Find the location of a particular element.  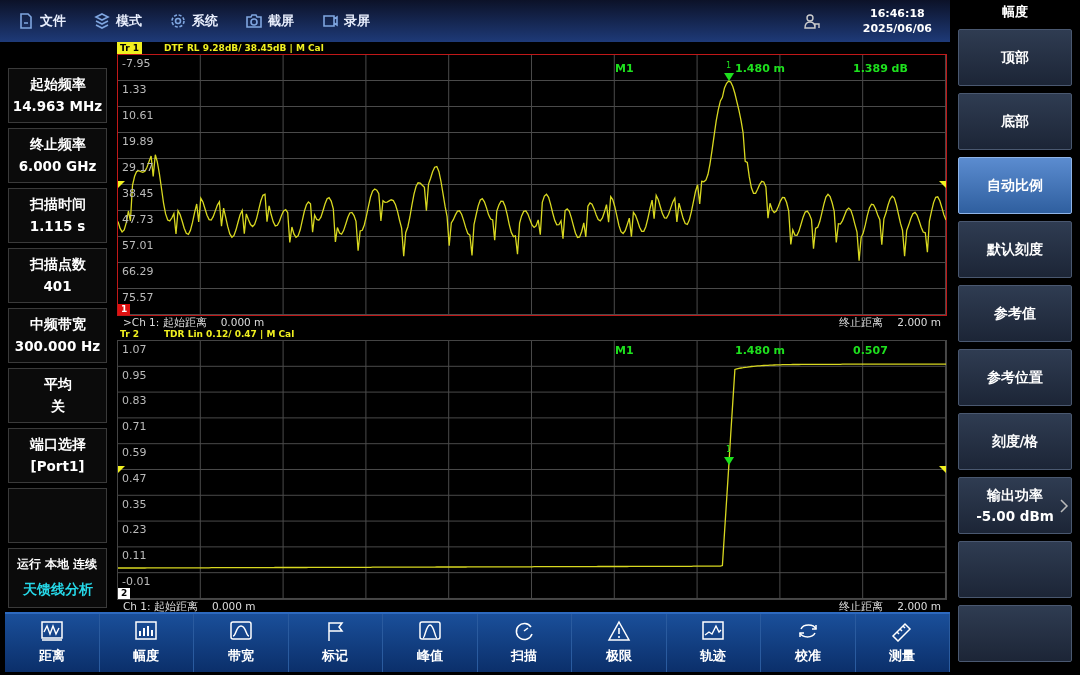

axis-label: 10.61 is located at coordinates (138, 115).